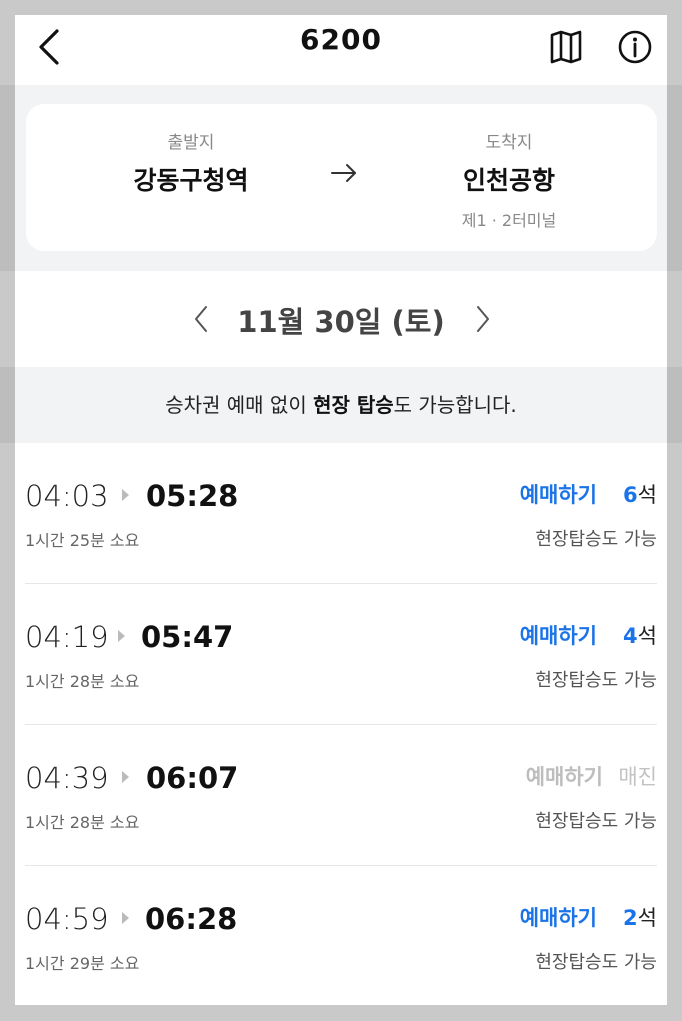 The image size is (682, 1021). Describe the element at coordinates (630, 918) in the screenshot. I see `seat-number: 2` at that location.